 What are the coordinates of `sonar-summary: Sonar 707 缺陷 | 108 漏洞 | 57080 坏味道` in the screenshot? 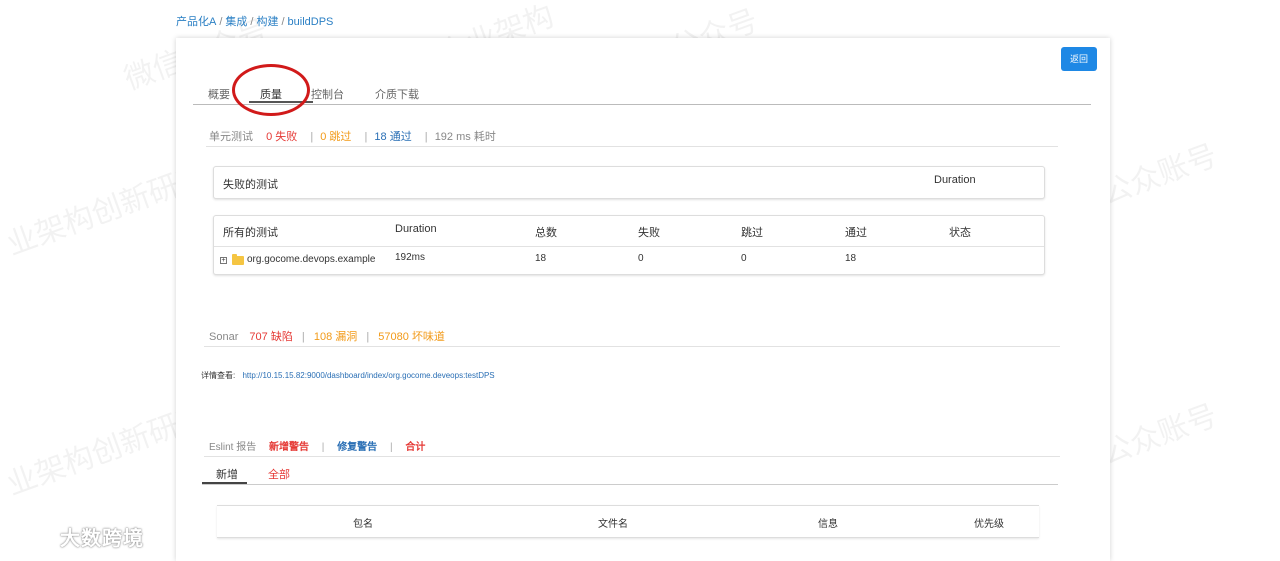 It's located at (327, 336).